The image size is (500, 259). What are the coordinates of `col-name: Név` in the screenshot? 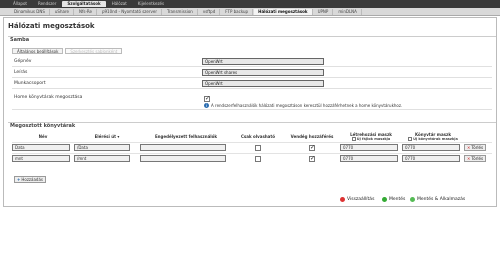 It's located at (43, 137).